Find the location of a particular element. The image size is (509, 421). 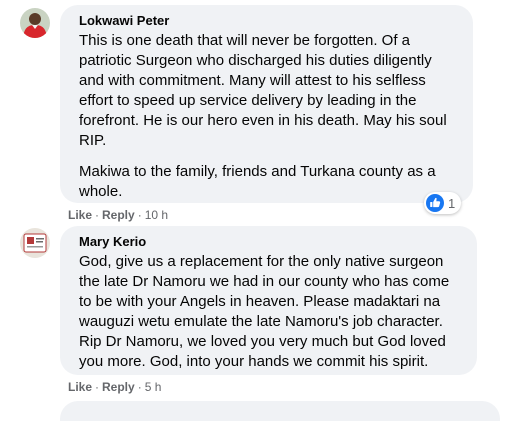

like-reaction-icon is located at coordinates (435, 203).